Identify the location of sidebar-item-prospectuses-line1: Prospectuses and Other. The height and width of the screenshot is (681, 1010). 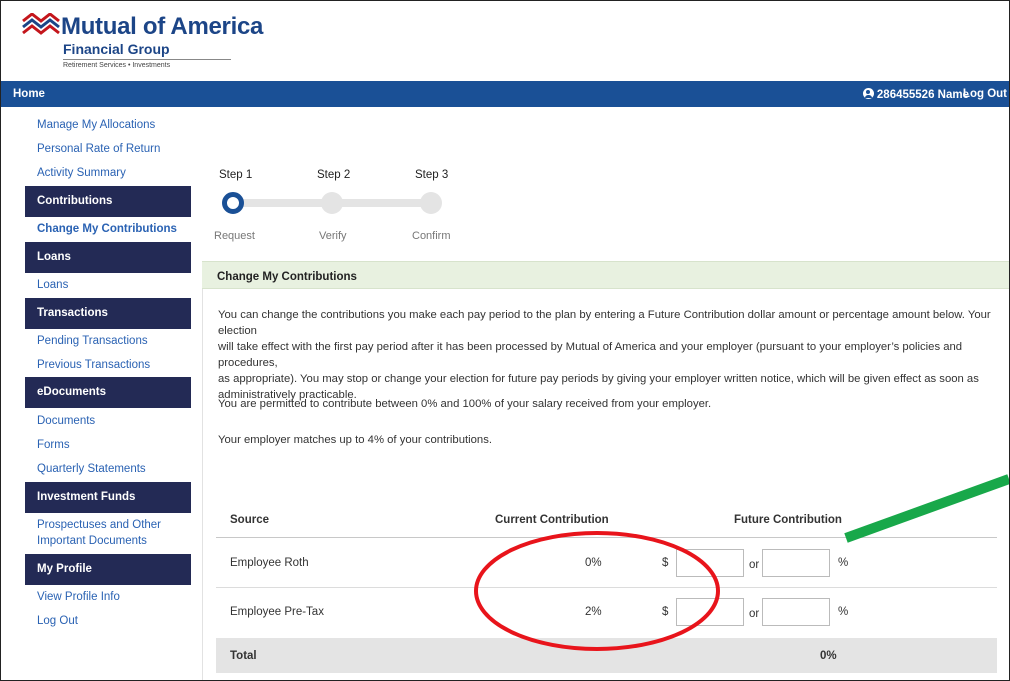
(99, 525).